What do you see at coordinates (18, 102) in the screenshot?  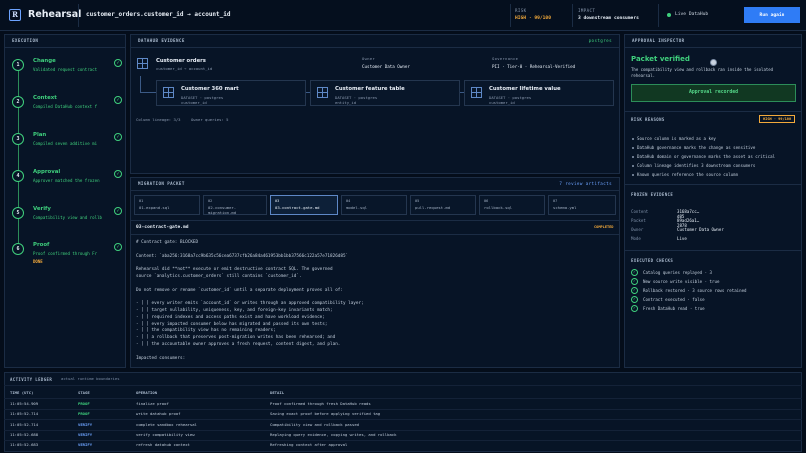 I see `step-number: 2` at bounding box center [18, 102].